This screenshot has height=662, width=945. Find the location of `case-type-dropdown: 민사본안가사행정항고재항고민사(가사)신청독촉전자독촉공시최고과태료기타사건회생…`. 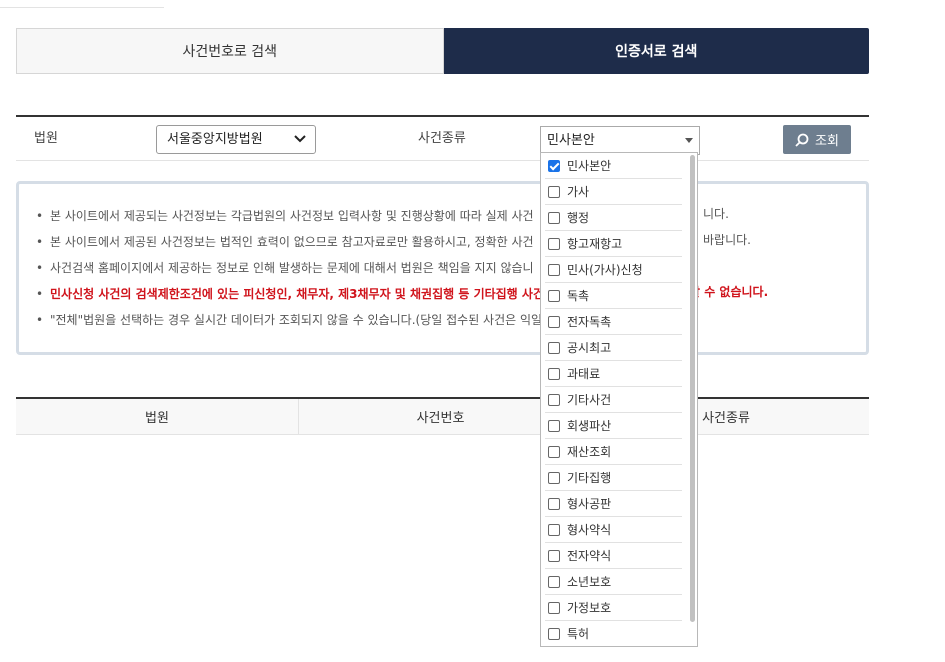

case-type-dropdown: 민사본안가사행정항고재항고민사(가사)신청독촉전자독촉공시최고과태료기타사건회생… is located at coordinates (619, 399).